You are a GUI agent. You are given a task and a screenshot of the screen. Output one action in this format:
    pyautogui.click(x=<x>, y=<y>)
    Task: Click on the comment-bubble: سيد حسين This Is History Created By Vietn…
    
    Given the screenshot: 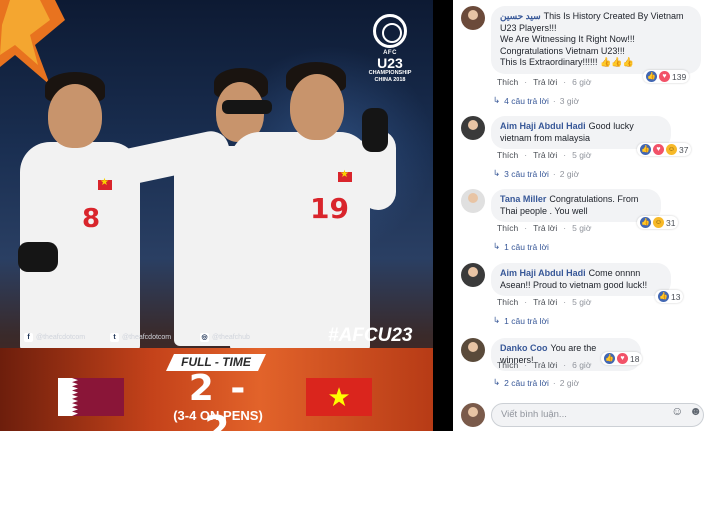 What is the action you would take?
    pyautogui.click(x=596, y=40)
    